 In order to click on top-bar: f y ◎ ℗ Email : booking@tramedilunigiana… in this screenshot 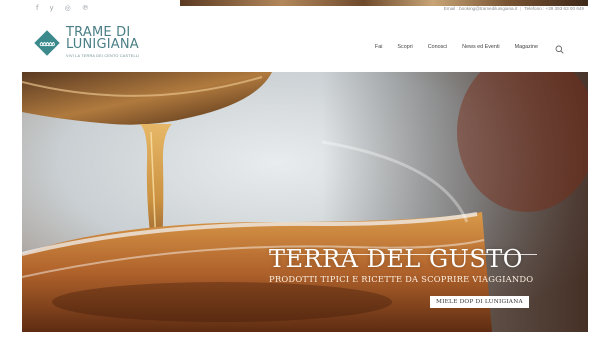, I will do `click(305, 9)`.